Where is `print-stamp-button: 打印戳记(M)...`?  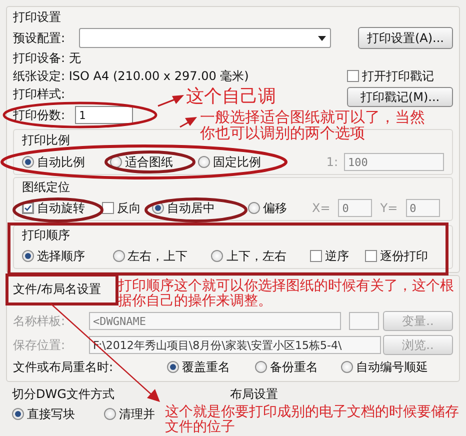 print-stamp-button: 打印戳记(M)... is located at coordinates (400, 97).